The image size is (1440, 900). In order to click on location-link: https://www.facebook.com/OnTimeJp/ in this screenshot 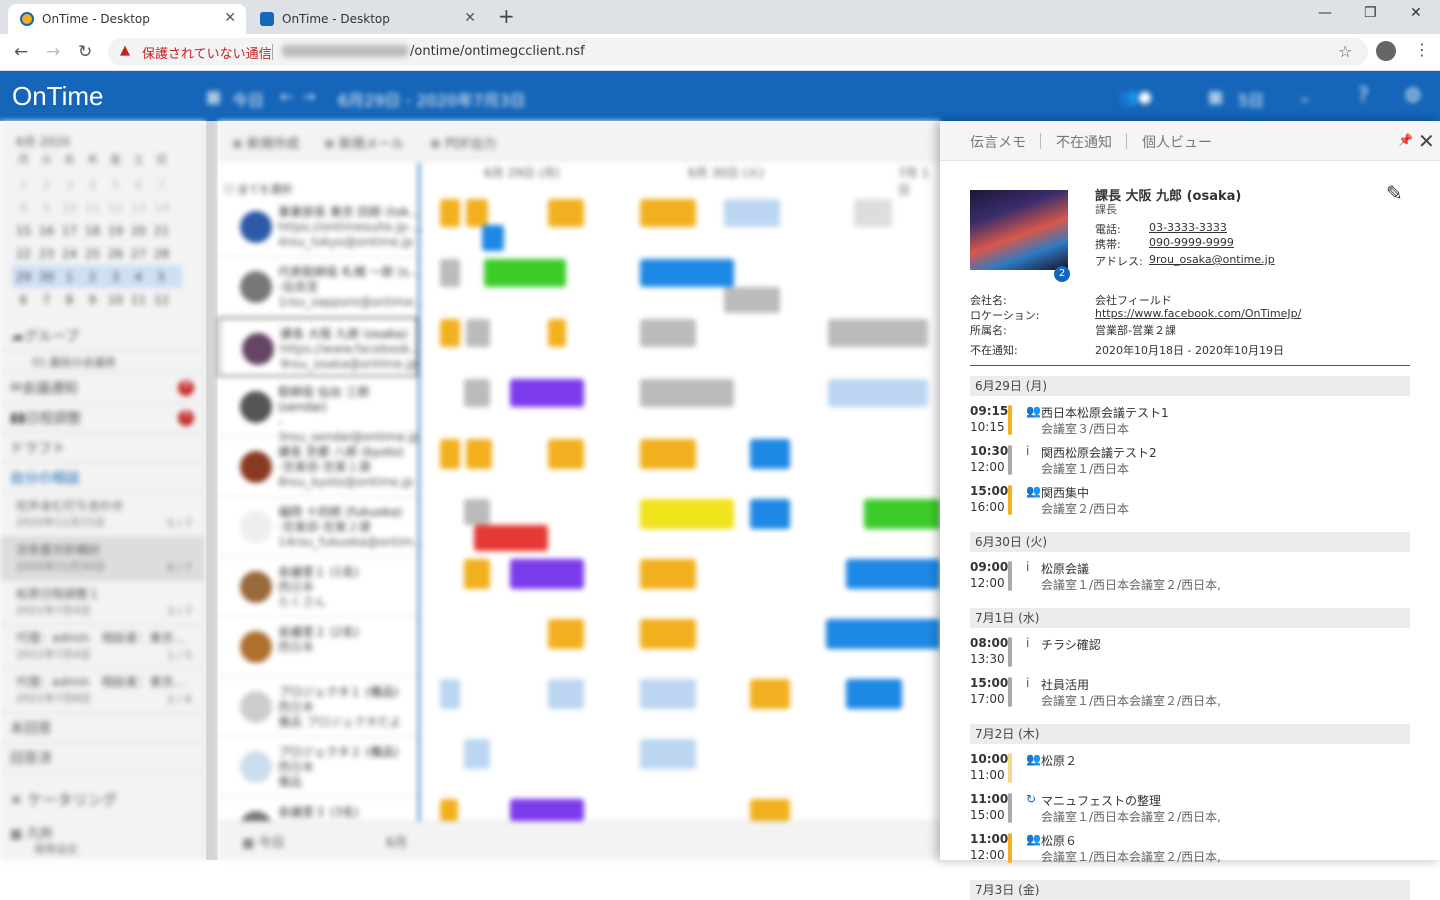, I will do `click(1198, 313)`.